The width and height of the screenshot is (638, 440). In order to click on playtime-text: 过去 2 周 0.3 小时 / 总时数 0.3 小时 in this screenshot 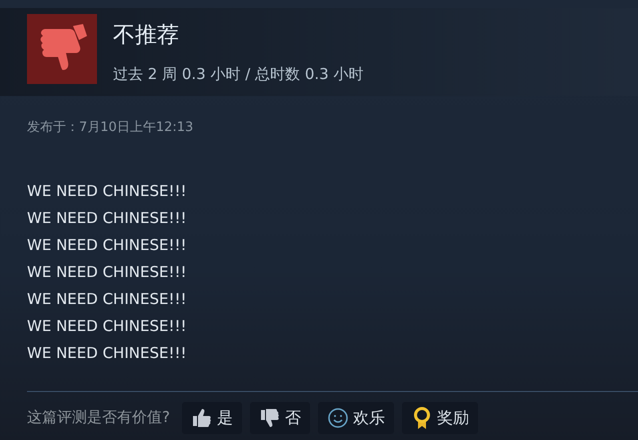, I will do `click(238, 74)`.